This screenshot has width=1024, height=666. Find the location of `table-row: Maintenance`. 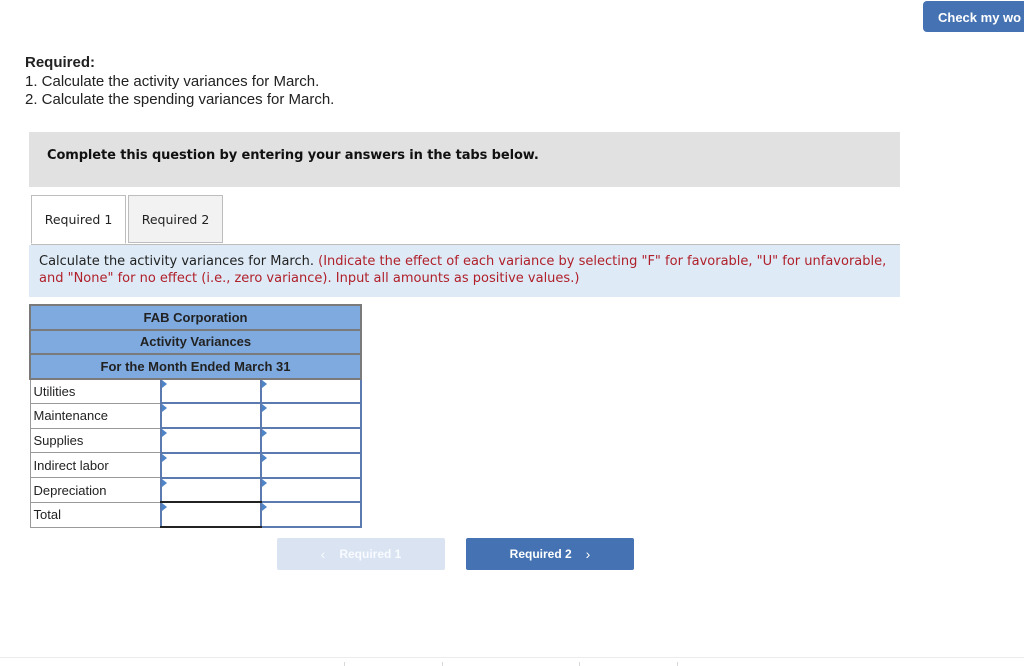

table-row: Maintenance is located at coordinates (195, 416).